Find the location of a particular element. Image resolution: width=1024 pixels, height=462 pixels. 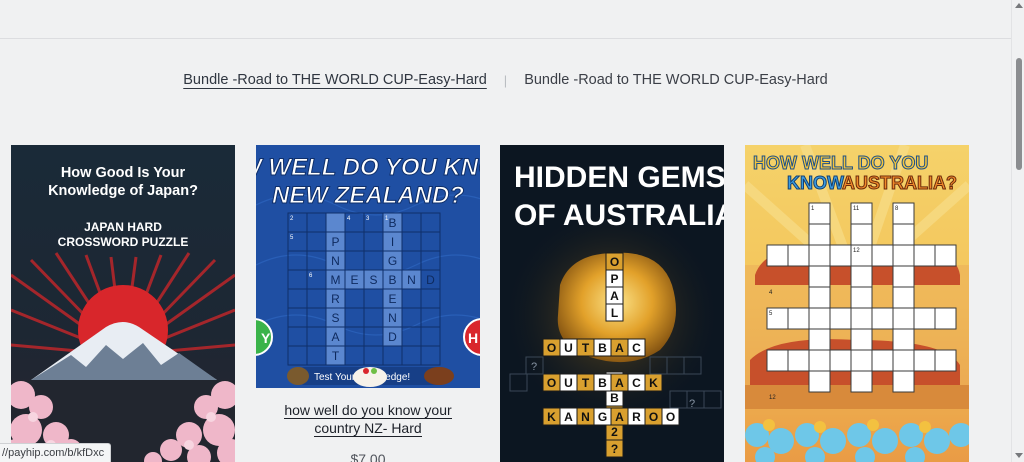

nz-grid-letter: S is located at coordinates (373, 280).